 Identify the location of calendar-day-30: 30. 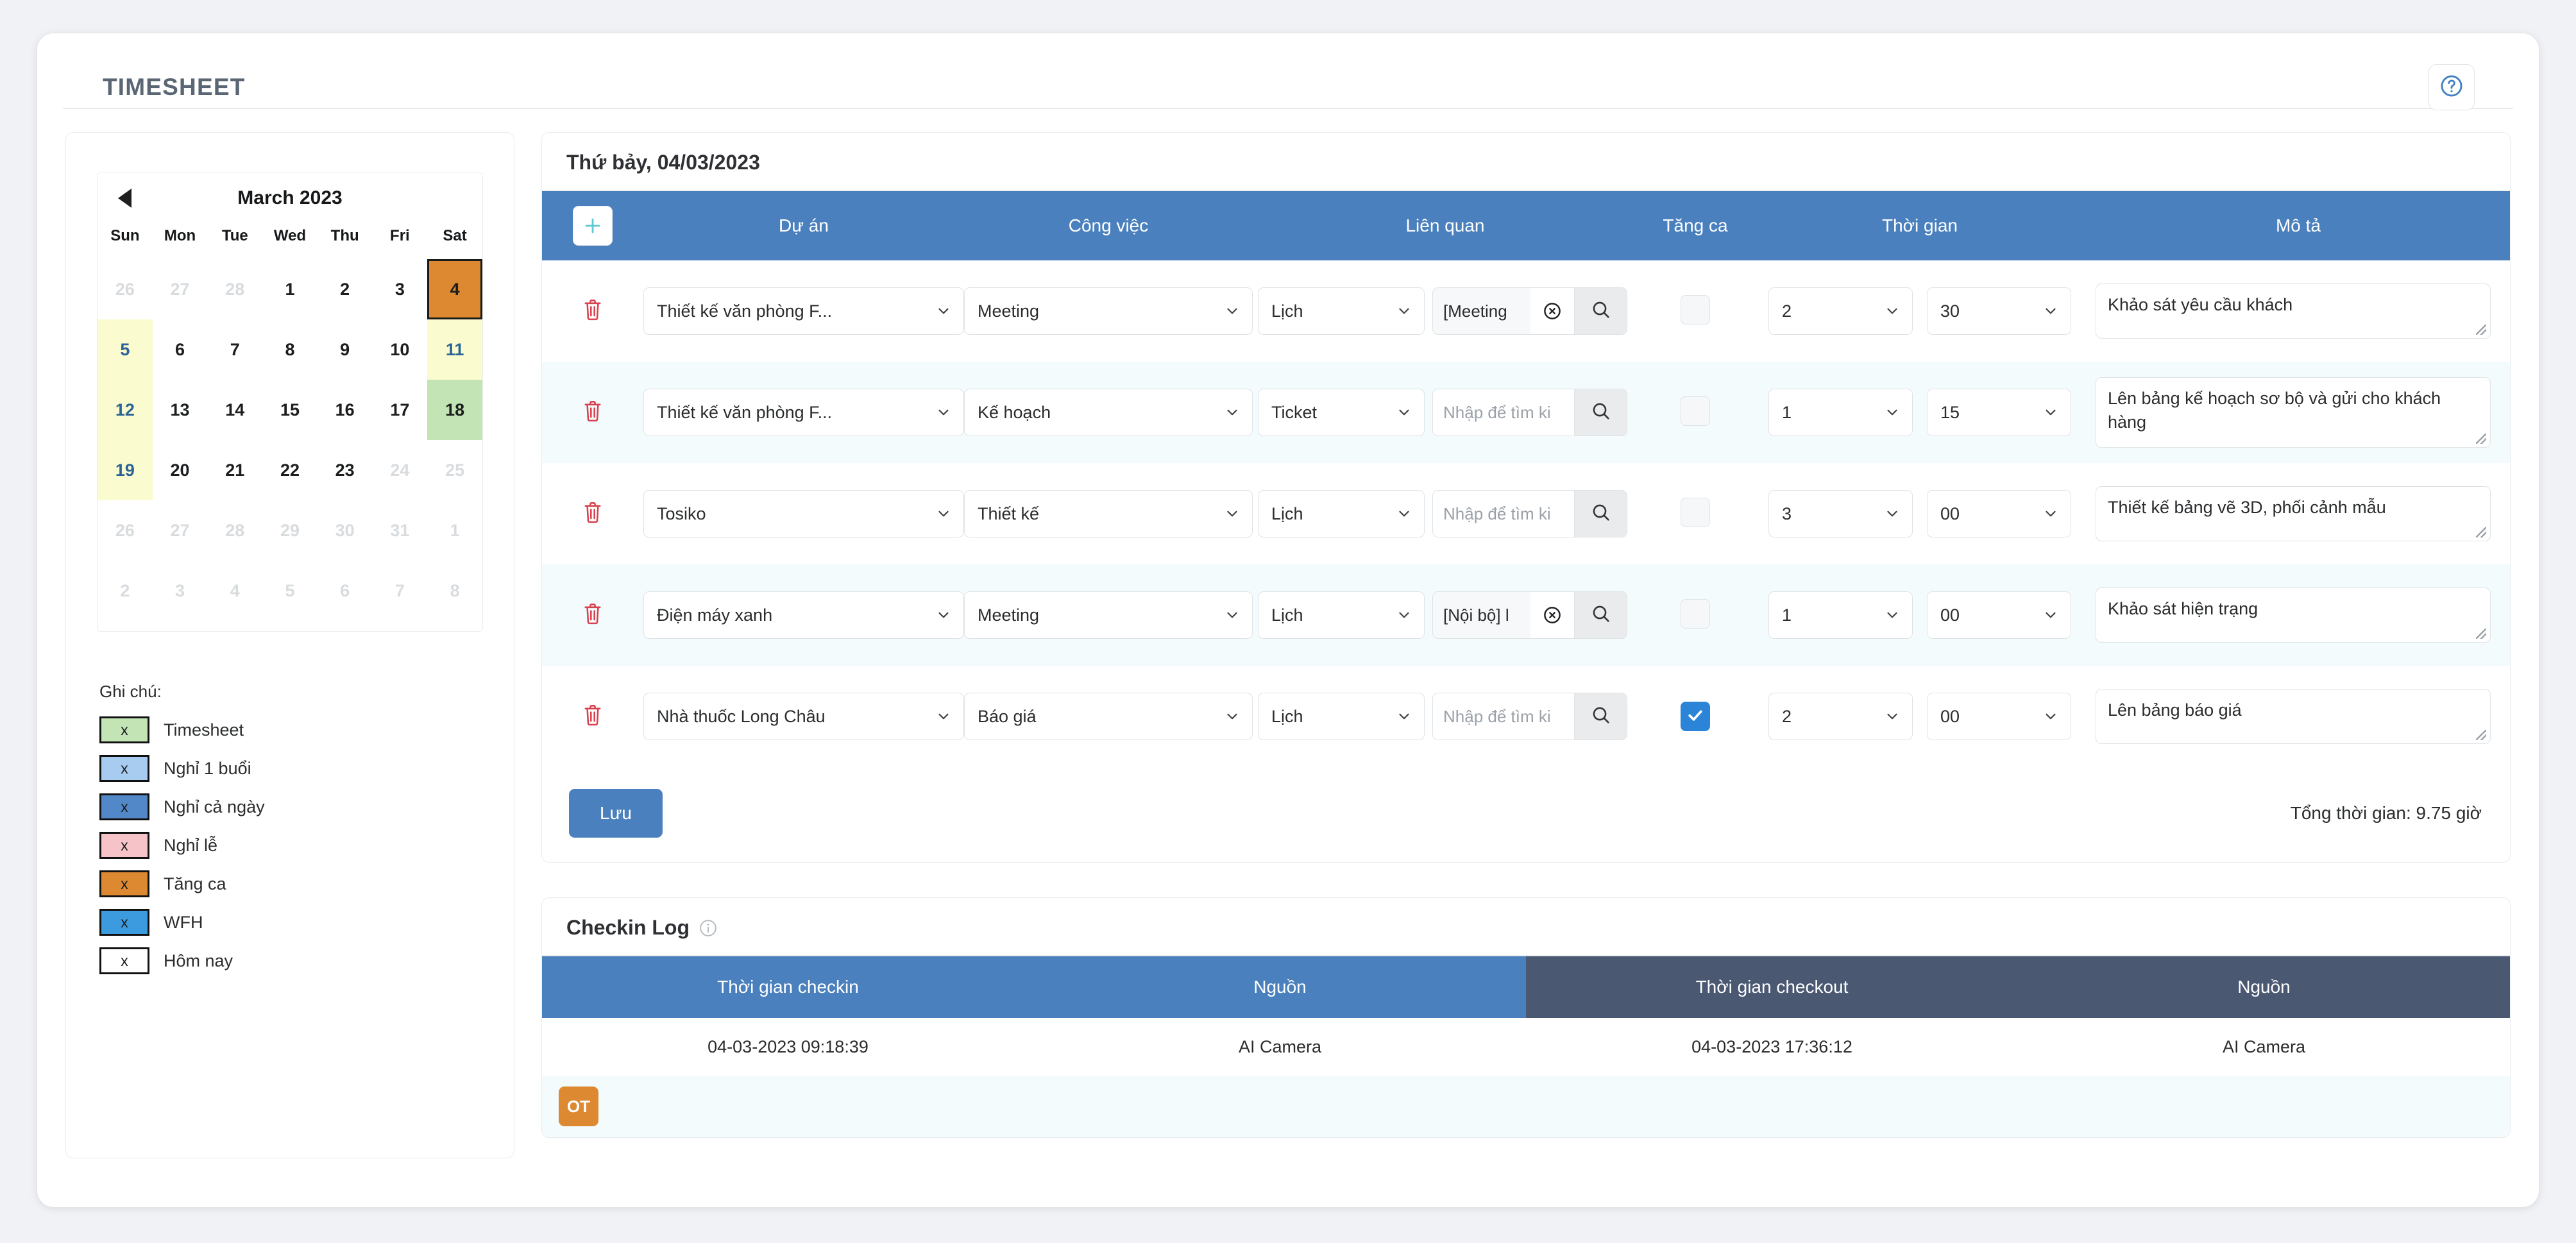
(345, 530).